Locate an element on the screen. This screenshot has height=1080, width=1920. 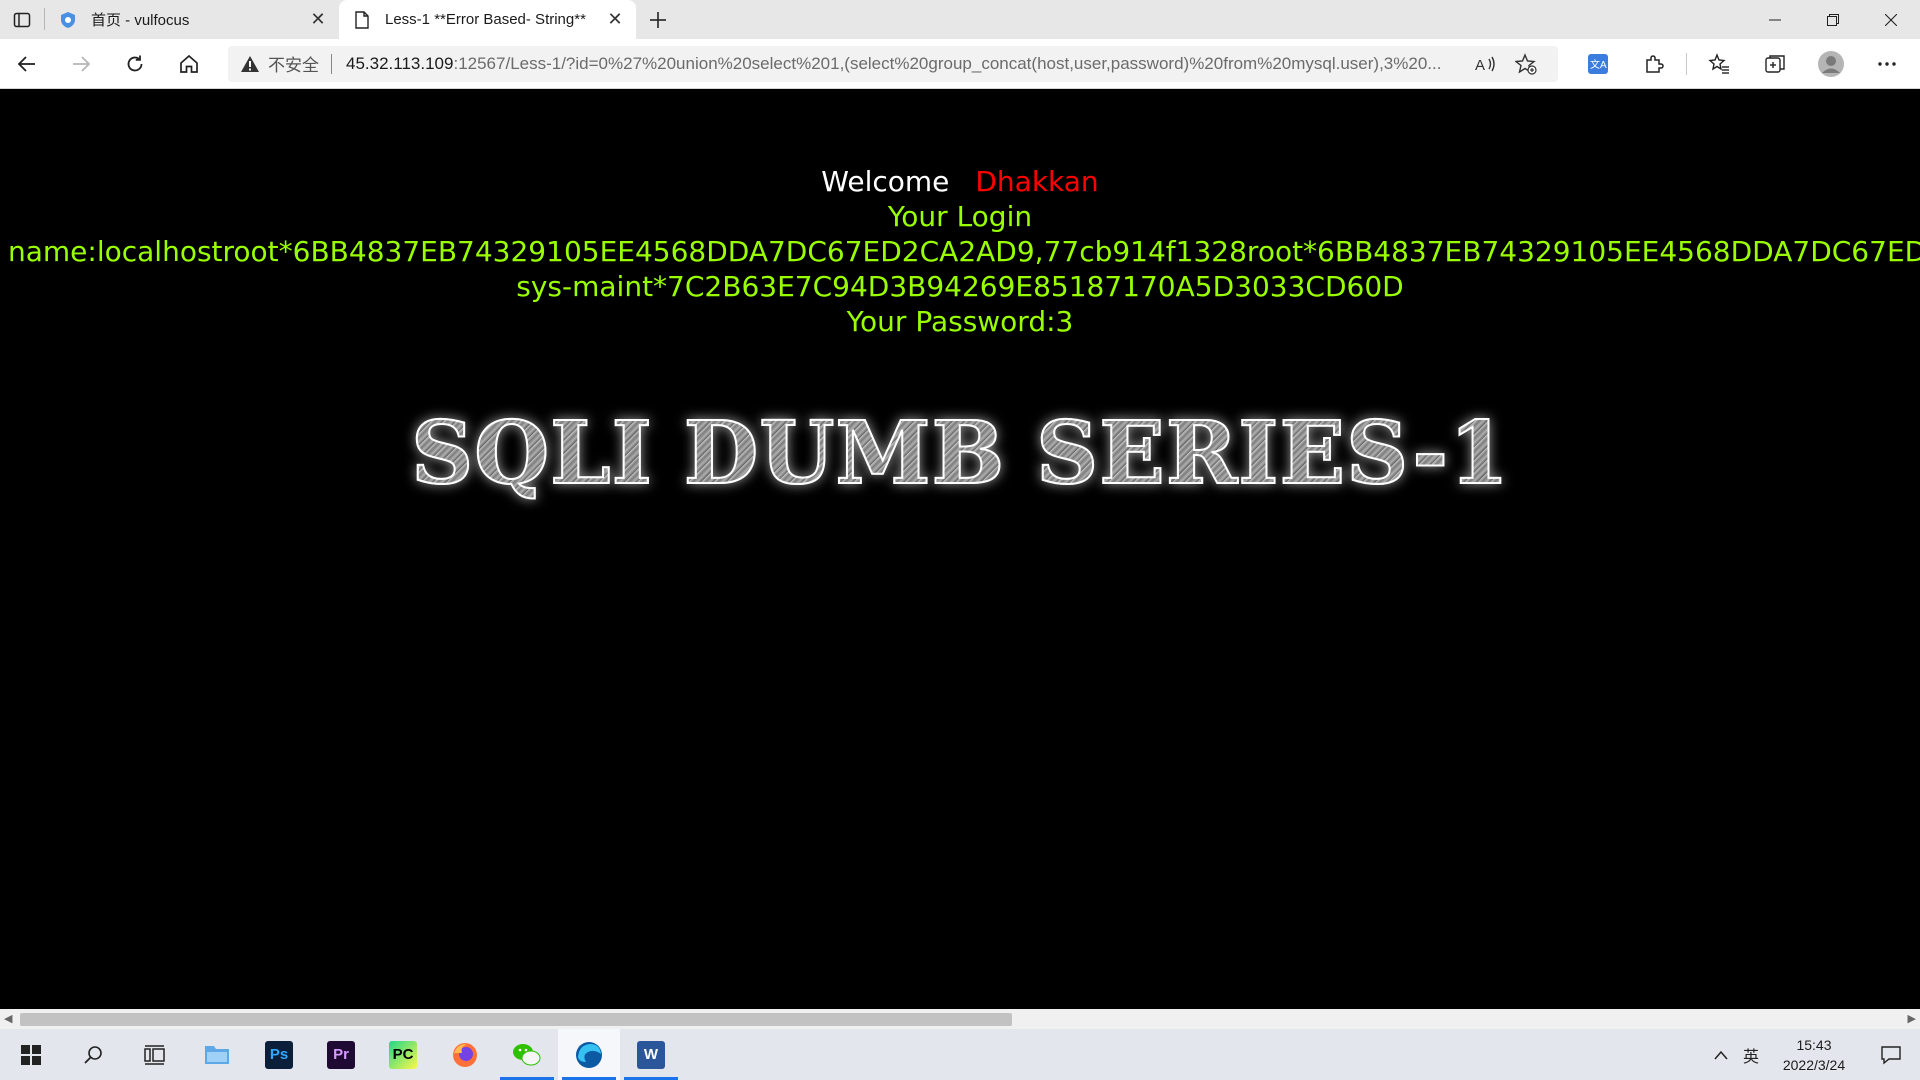
minimize-icon is located at coordinates (1775, 19).